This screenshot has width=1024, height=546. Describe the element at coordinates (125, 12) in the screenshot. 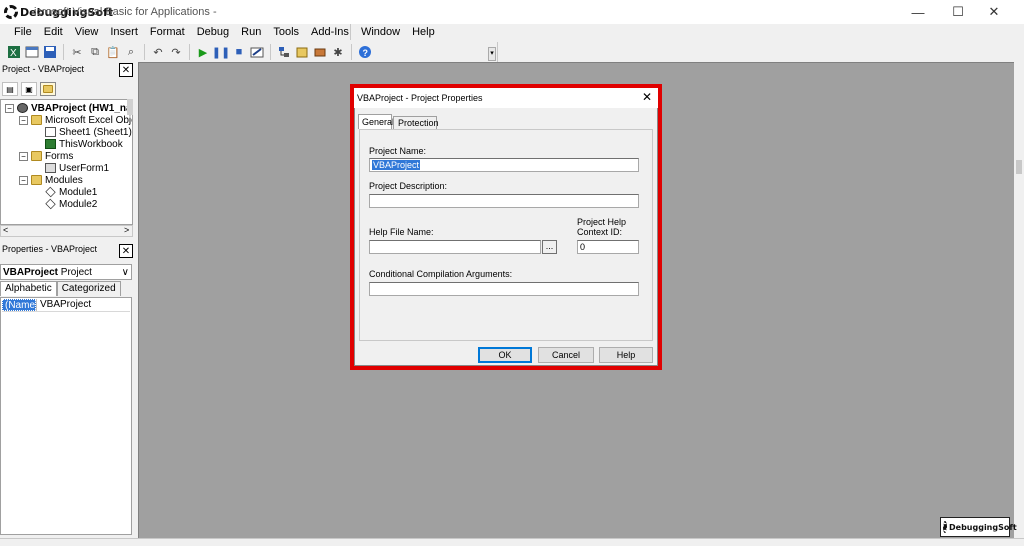

I see `window-title: icrosoft Visual Basic for Applications -` at that location.